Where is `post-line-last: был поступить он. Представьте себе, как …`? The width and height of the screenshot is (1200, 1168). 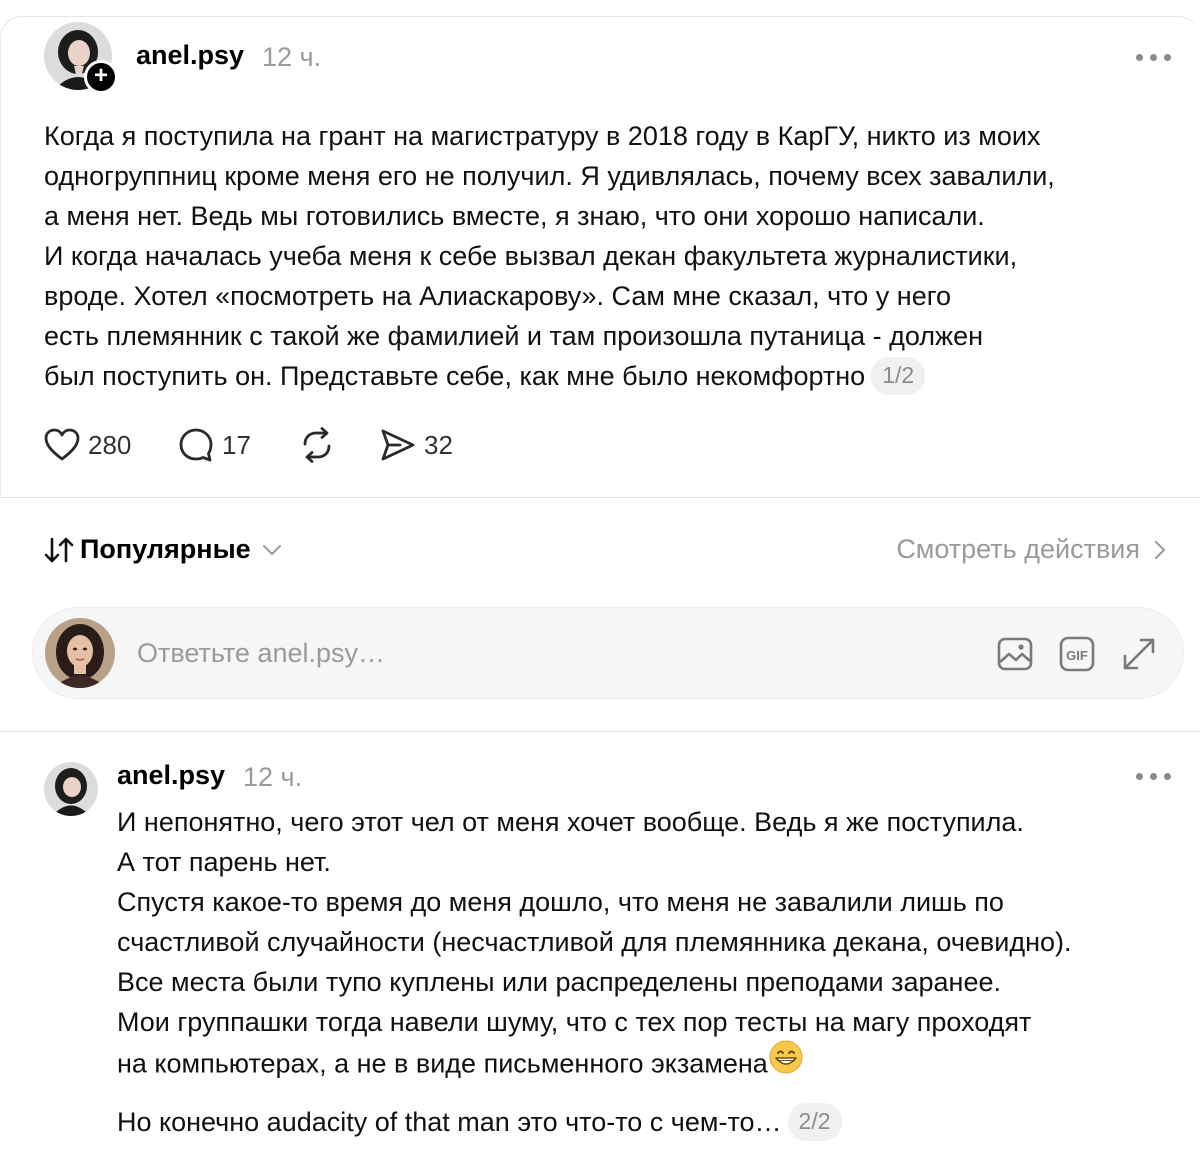
post-line-last: был поступить он. Представьте себе, как … is located at coordinates (549, 376).